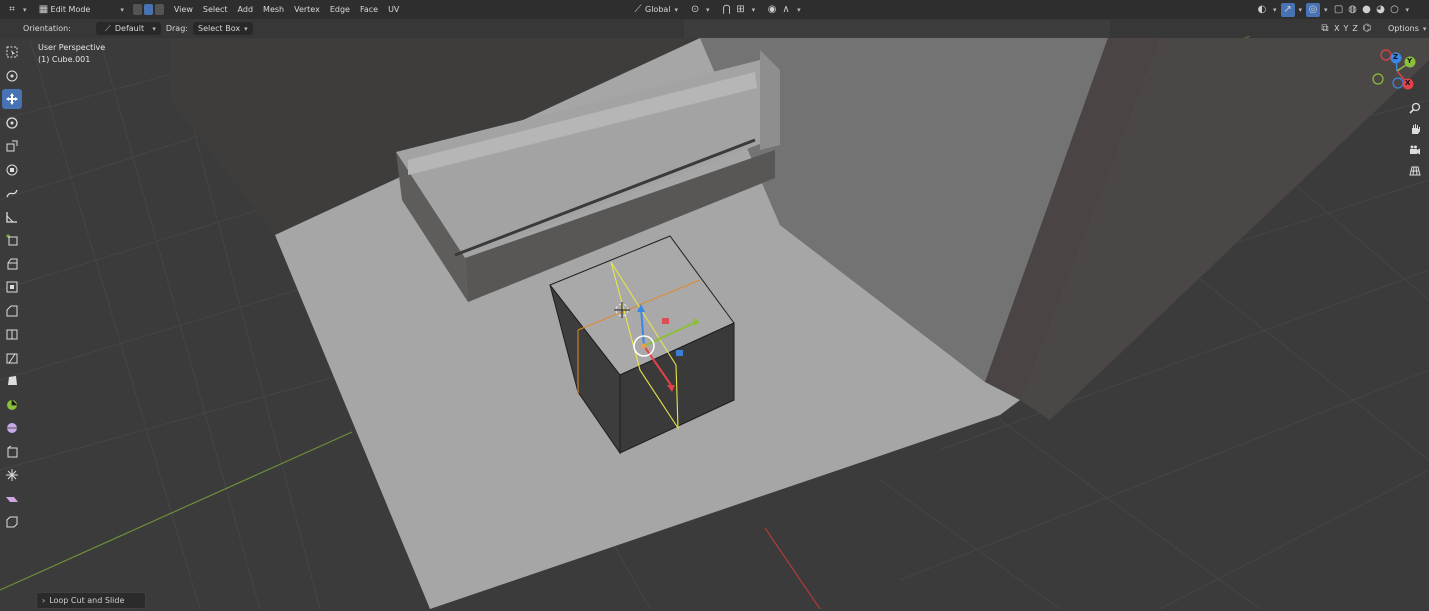 Image resolution: width=1429 pixels, height=611 pixels. What do you see at coordinates (1415, 171) in the screenshot?
I see `perspective-toggle-button` at bounding box center [1415, 171].